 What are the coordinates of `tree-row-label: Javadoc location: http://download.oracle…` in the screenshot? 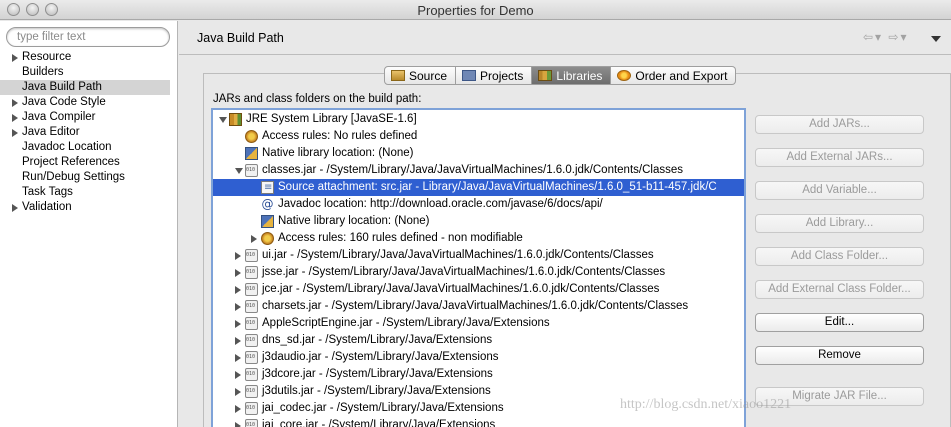 It's located at (440, 204).